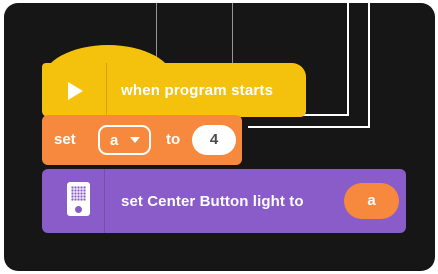 The height and width of the screenshot is (274, 438). What do you see at coordinates (78, 193) in the screenshot?
I see `hub-matrix` at bounding box center [78, 193].